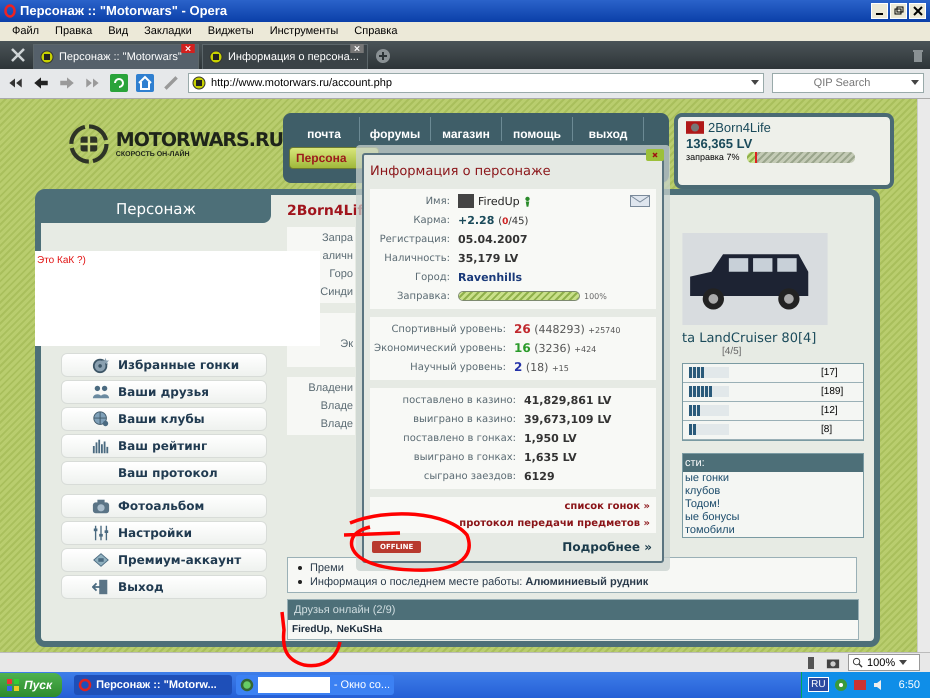  I want to click on sidebar-item: Ваши клубы, so click(164, 418).